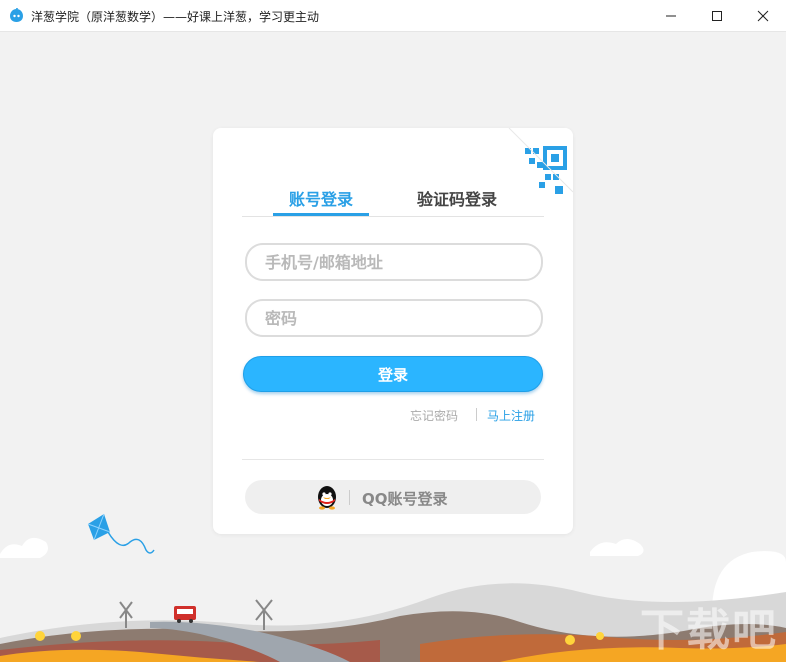  Describe the element at coordinates (434, 415) in the screenshot. I see `forgot-password-link: 忘记密码` at that location.